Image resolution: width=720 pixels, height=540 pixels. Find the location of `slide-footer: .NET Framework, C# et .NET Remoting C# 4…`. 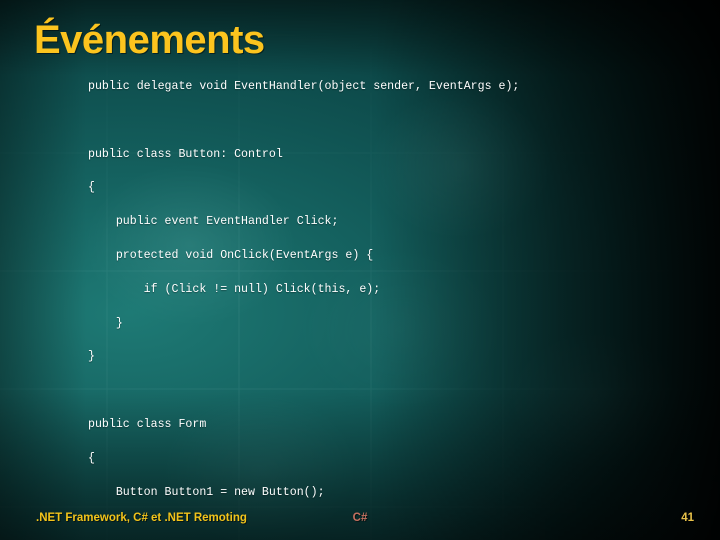

slide-footer: .NET Framework, C# et .NET Remoting C# 4… is located at coordinates (360, 521).